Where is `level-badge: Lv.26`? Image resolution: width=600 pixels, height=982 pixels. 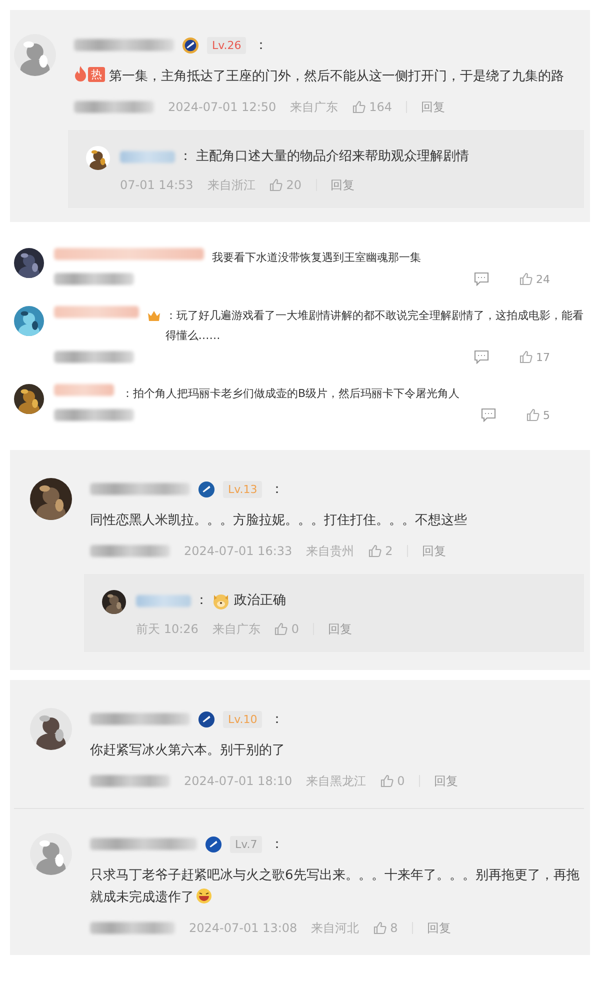
level-badge: Lv.26 is located at coordinates (226, 45).